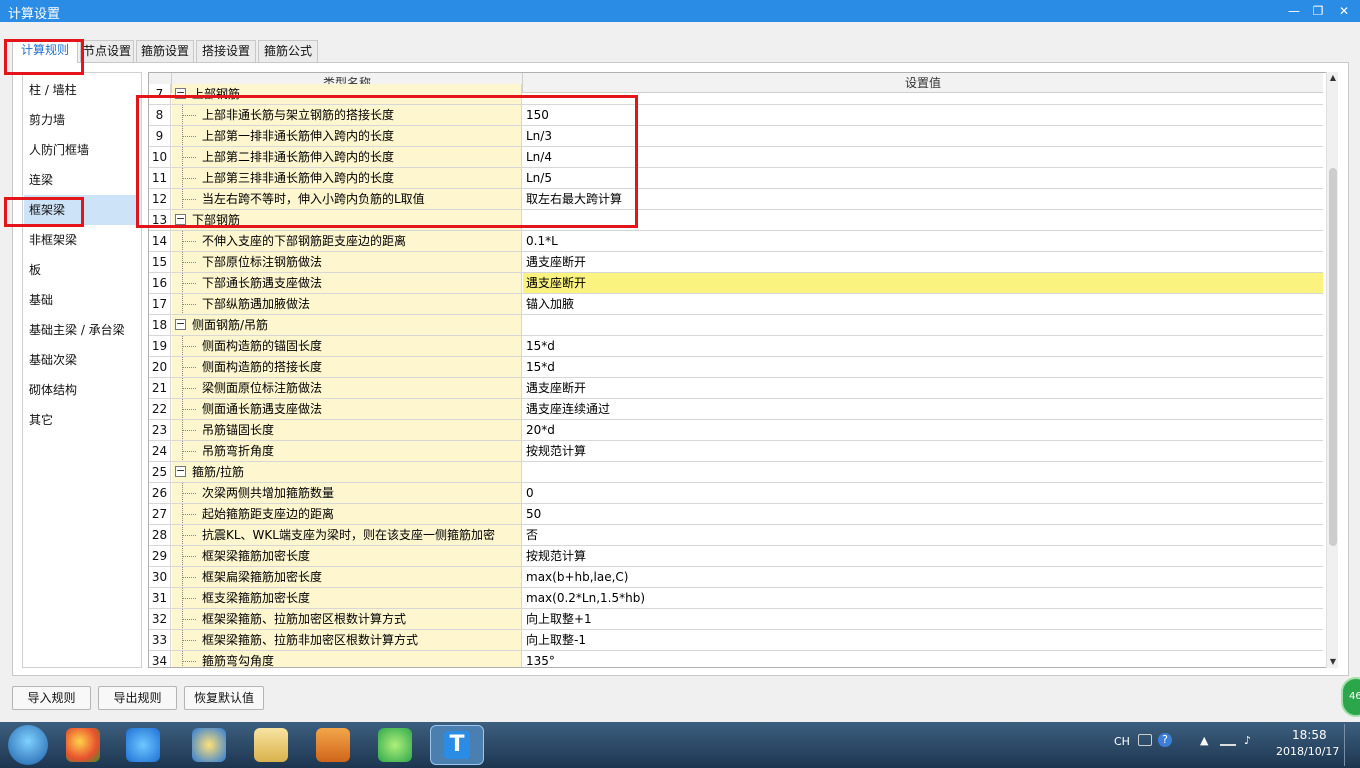  What do you see at coordinates (347, 535) in the screenshot?
I see `type-name-cell: 抗震KL、WKL端支座为梁时，则在该支座一侧箍筋加密` at bounding box center [347, 535].